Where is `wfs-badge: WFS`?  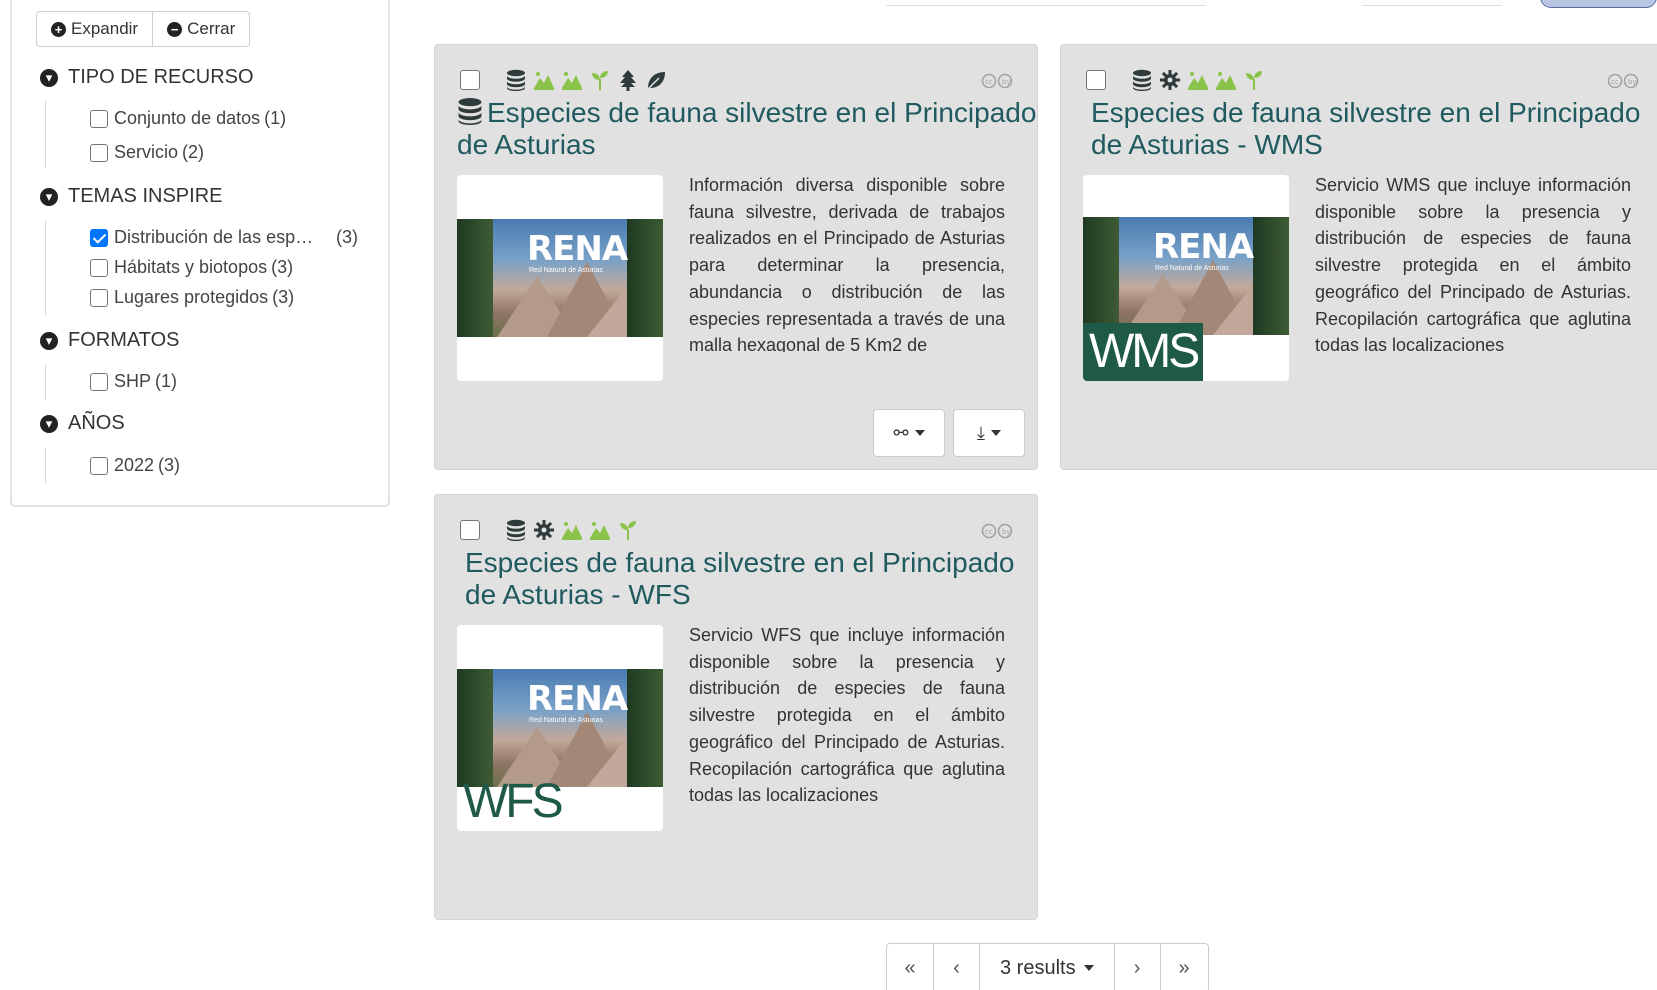 wfs-badge: WFS is located at coordinates (513, 801).